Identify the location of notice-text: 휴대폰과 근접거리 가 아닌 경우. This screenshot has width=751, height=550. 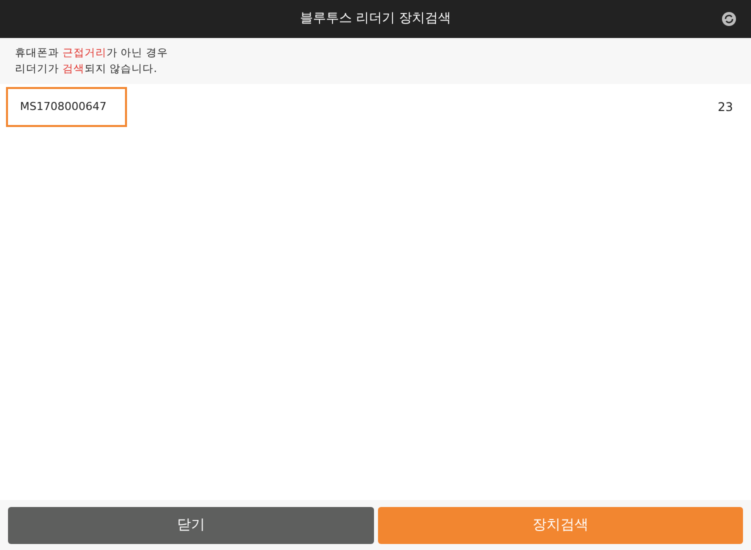
(91, 53).